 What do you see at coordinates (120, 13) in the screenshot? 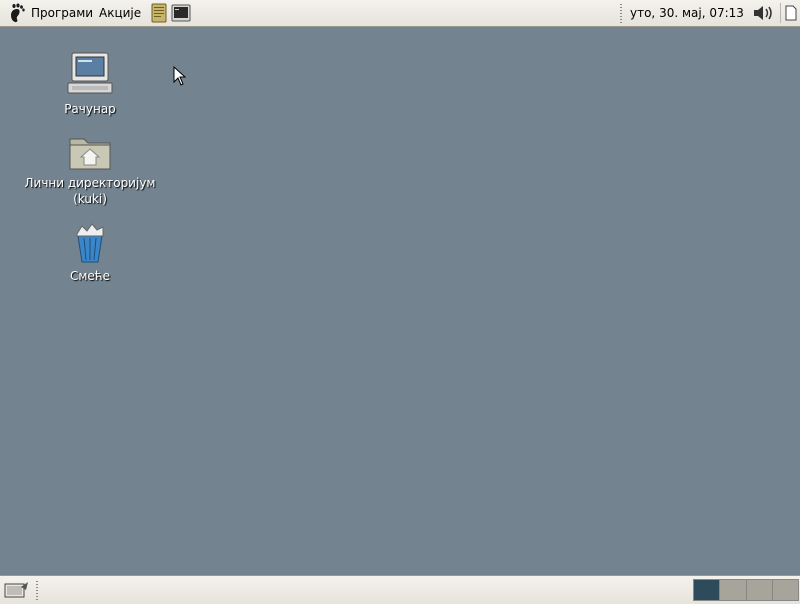
I see `menu-actions: Акције` at bounding box center [120, 13].